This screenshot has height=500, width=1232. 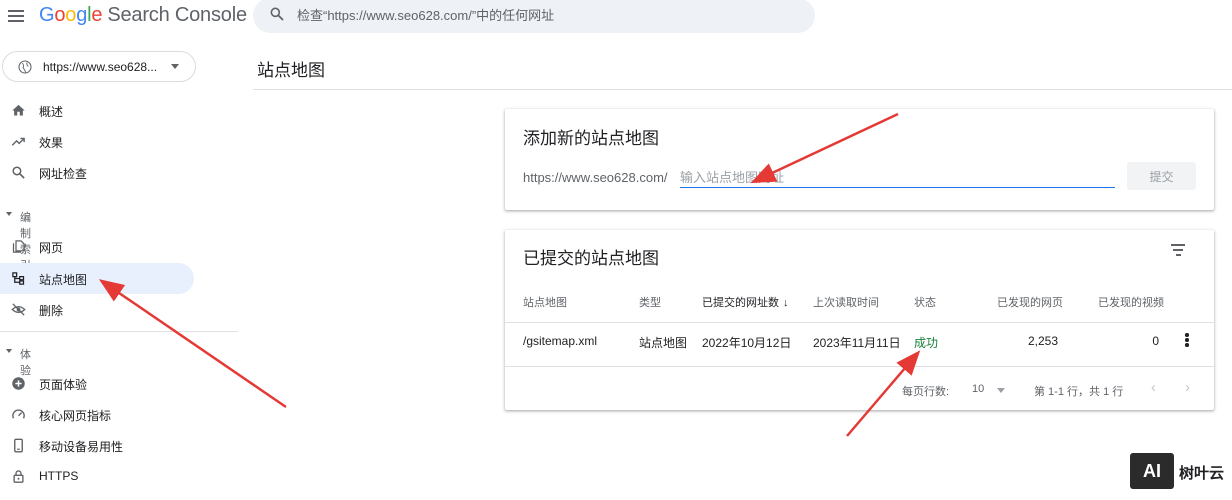 I want to click on sidebar-item-page-experience: 页面体验, so click(x=97, y=383).